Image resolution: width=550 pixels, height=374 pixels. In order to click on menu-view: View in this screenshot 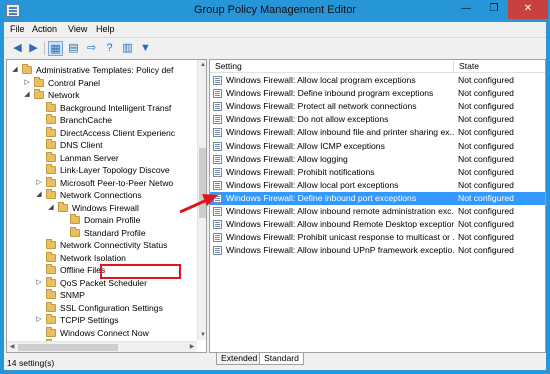, I will do `click(77, 29)`.